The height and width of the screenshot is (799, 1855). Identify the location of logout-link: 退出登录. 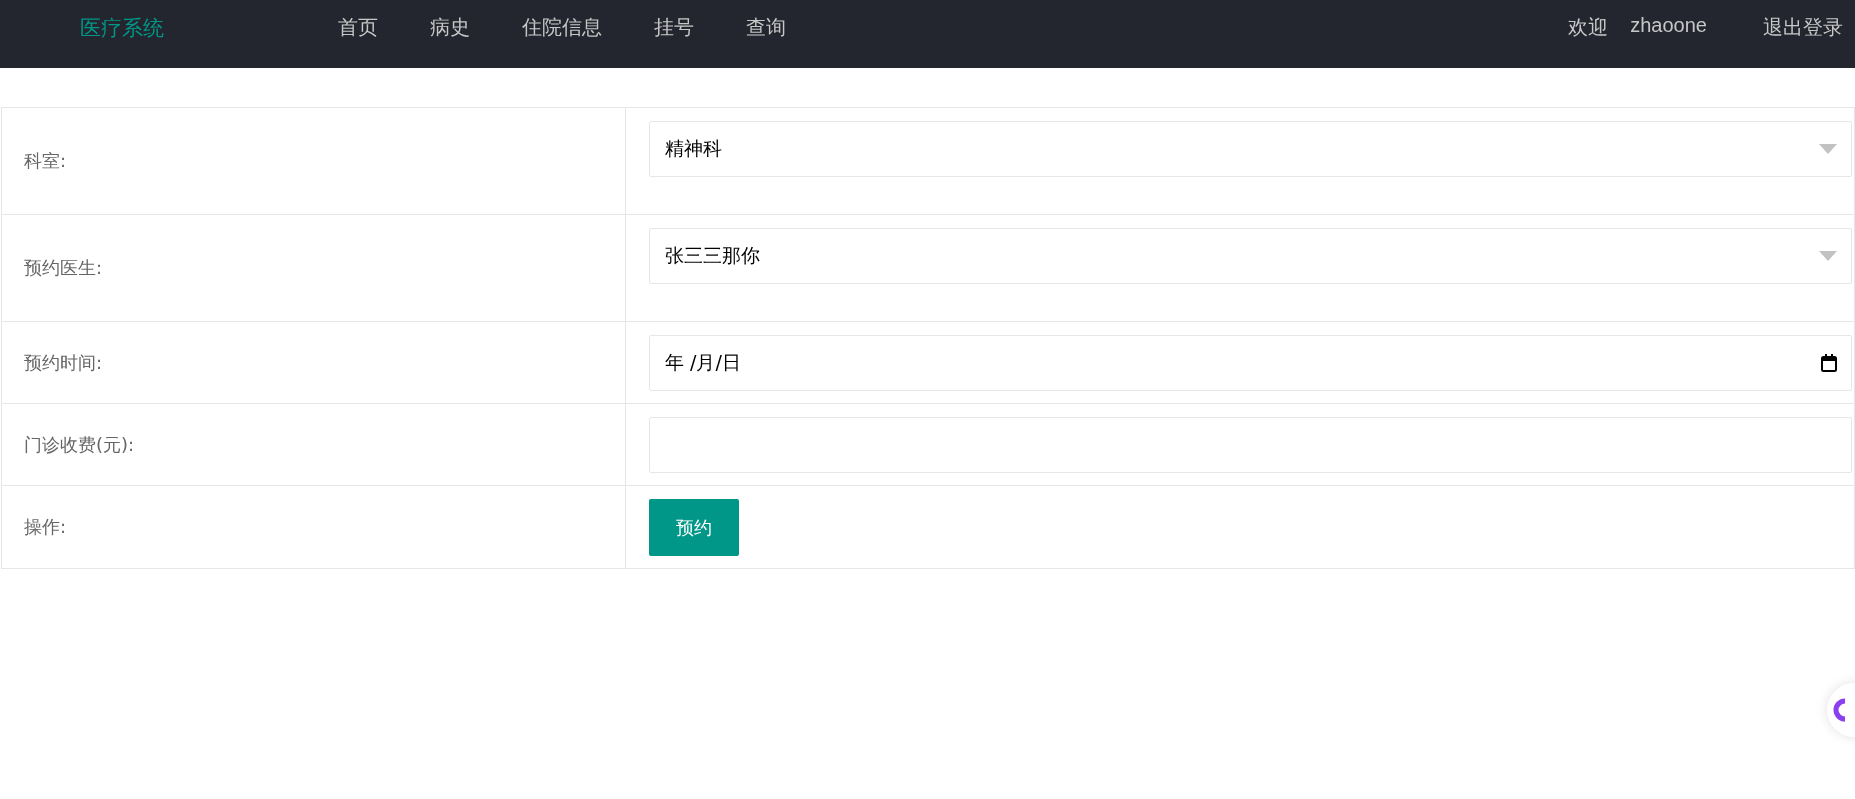
(1803, 27).